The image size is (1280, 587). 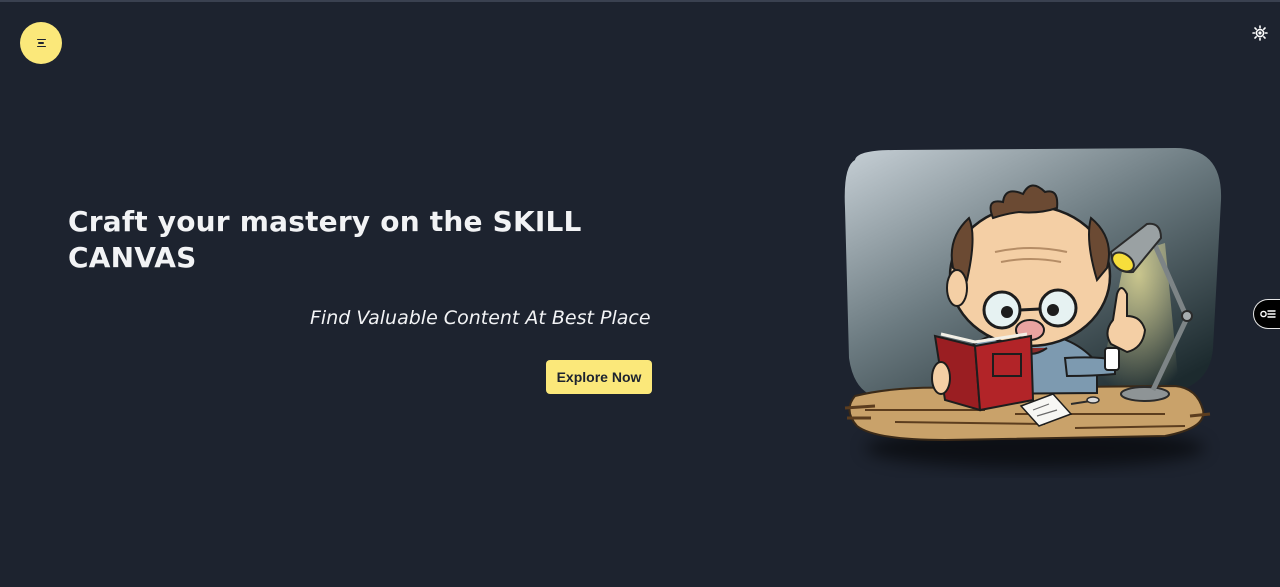 I want to click on toggle-list-icon, so click(x=1268, y=314).